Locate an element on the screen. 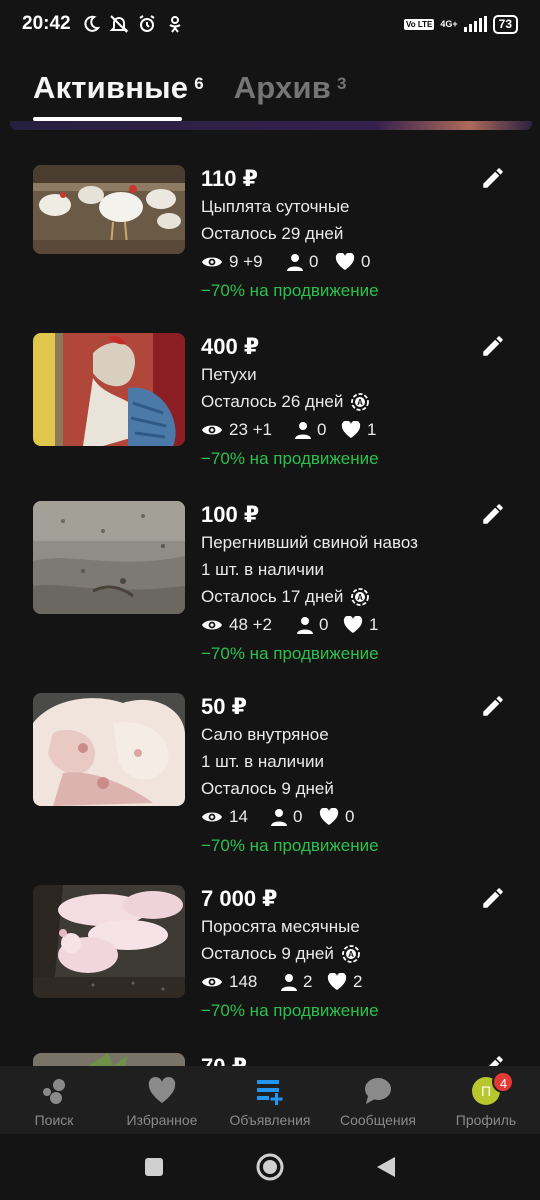 This screenshot has height=1200, width=540. eye-icon is located at coordinates (212, 625).